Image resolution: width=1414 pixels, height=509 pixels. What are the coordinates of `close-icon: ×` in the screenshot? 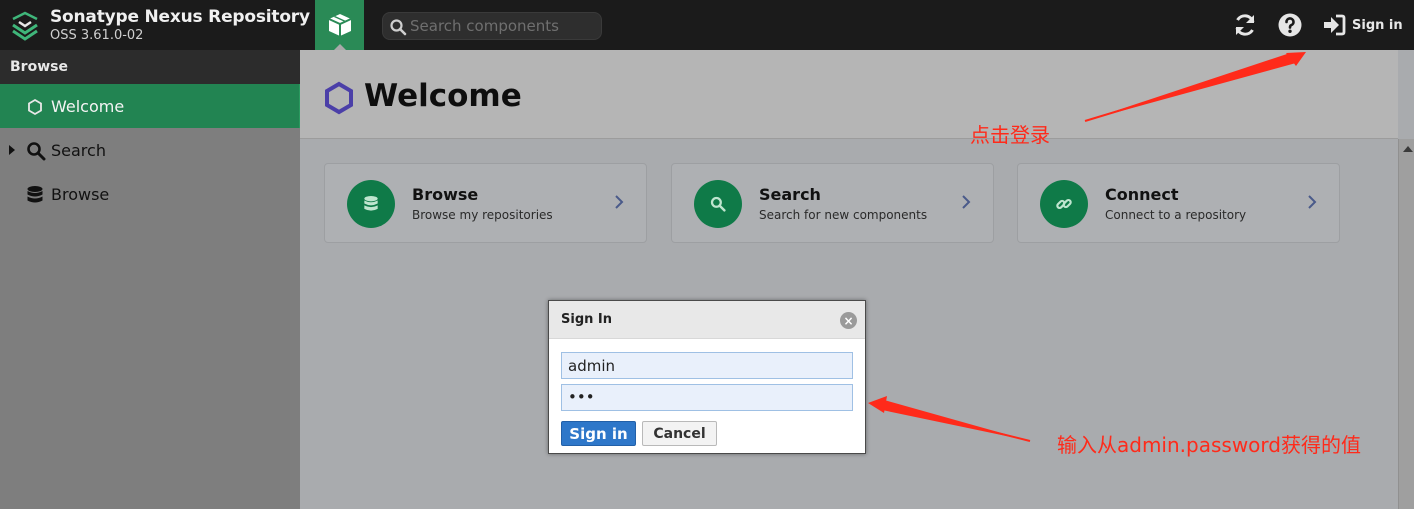 It's located at (848, 320).